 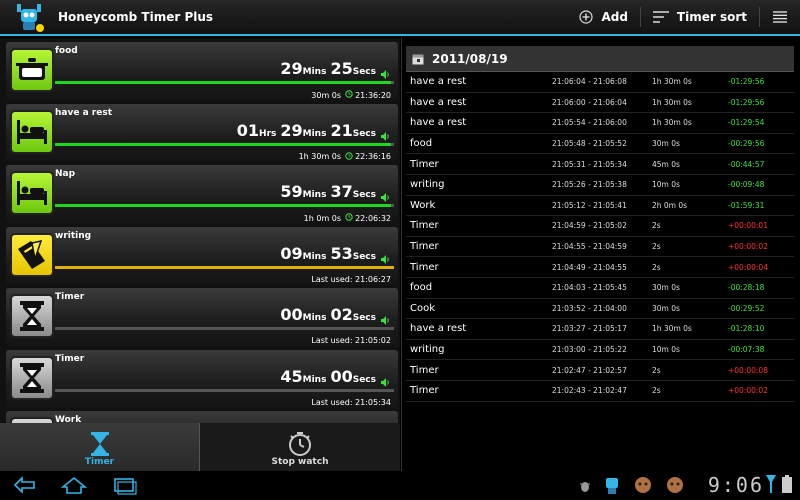 What do you see at coordinates (345, 156) in the screenshot?
I see `timer-footer: 1h 30m 0s 22:36:16` at bounding box center [345, 156].